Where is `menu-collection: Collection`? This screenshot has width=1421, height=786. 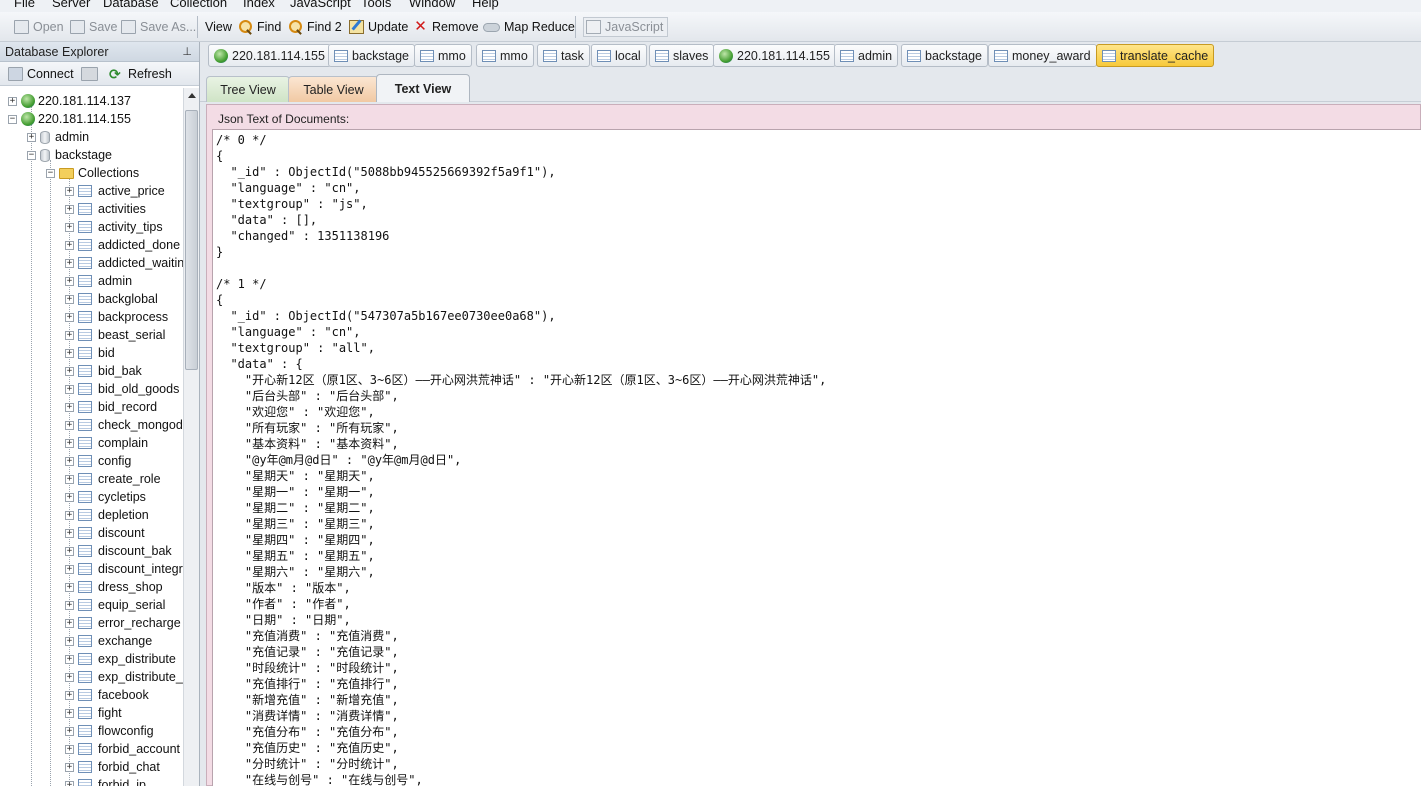 menu-collection: Collection is located at coordinates (198, 5).